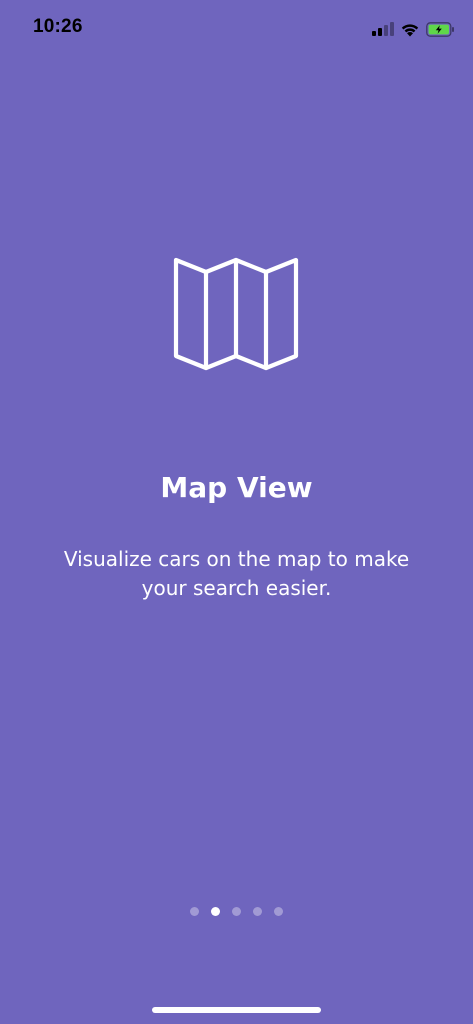  Describe the element at coordinates (236, 487) in the screenshot. I see `slide-title: Map View` at that location.